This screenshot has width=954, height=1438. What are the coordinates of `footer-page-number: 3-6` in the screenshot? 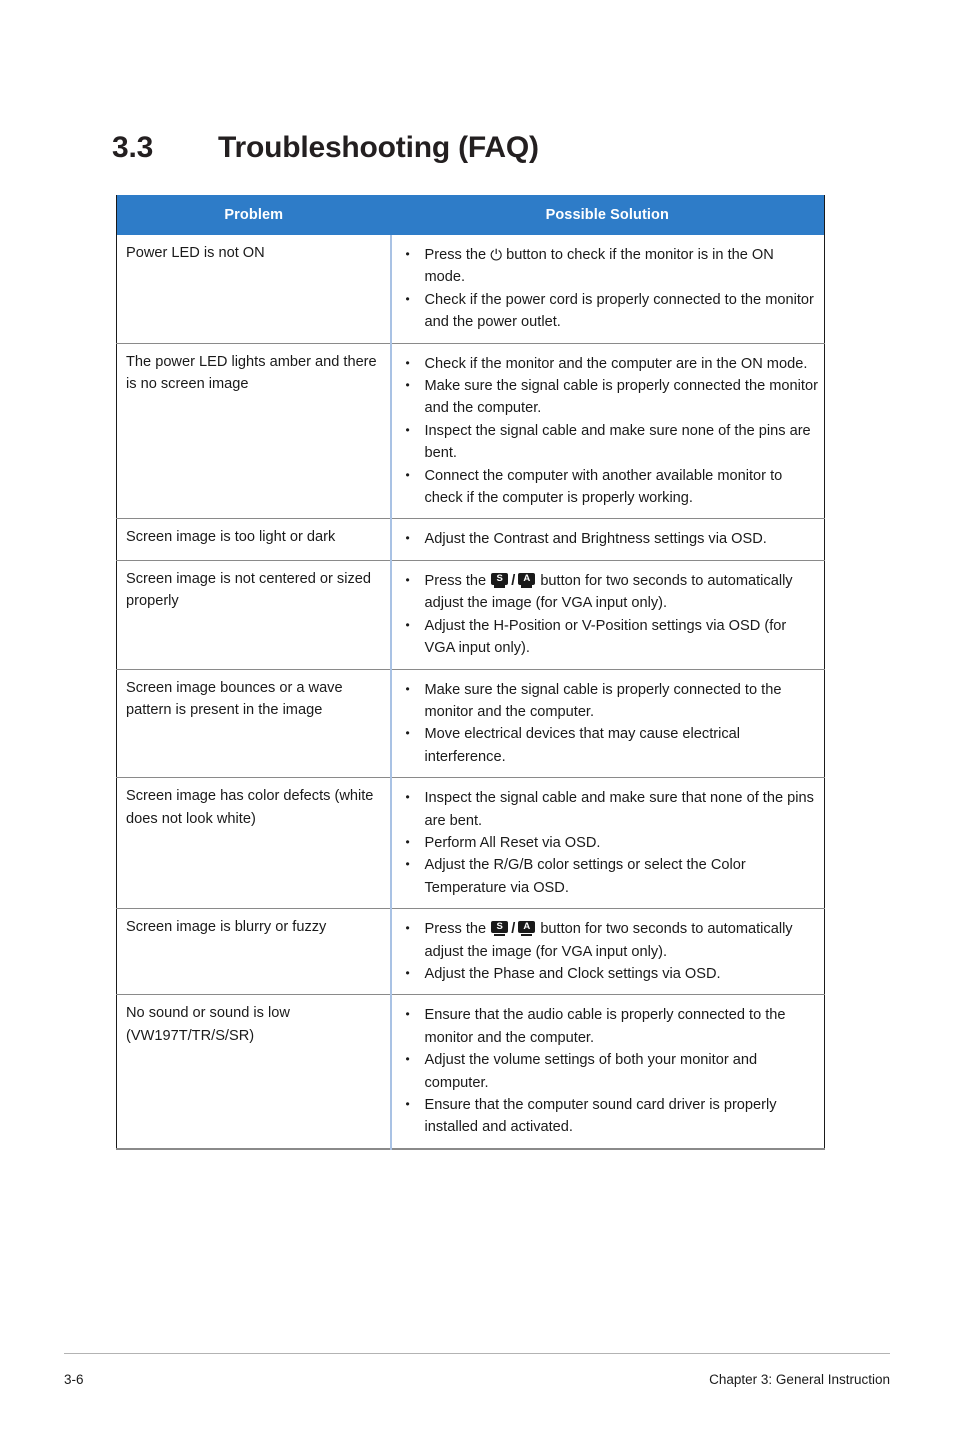 It's located at (74, 1379).